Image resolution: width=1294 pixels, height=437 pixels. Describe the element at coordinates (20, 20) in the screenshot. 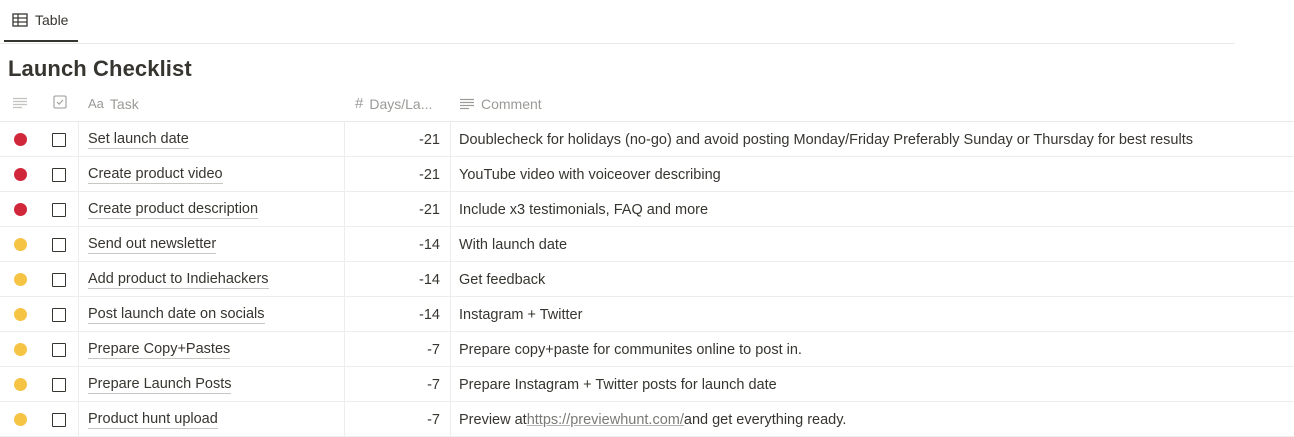

I see `table-icon` at that location.